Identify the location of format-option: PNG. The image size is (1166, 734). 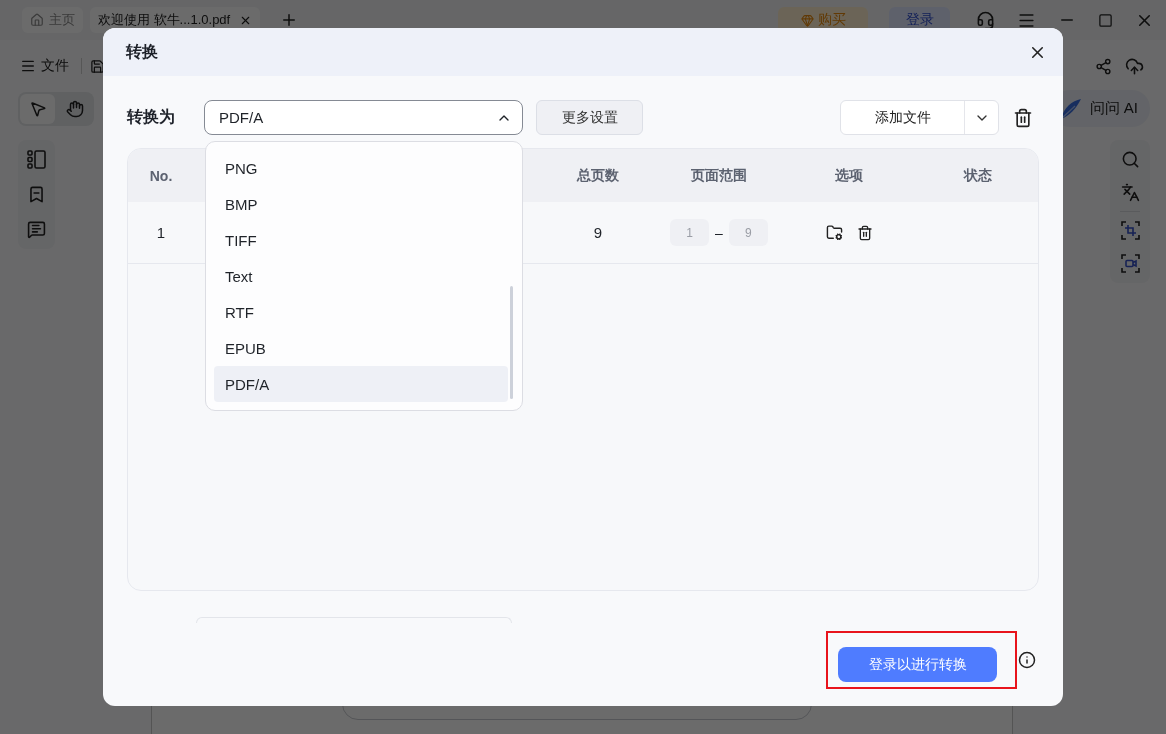
(361, 168).